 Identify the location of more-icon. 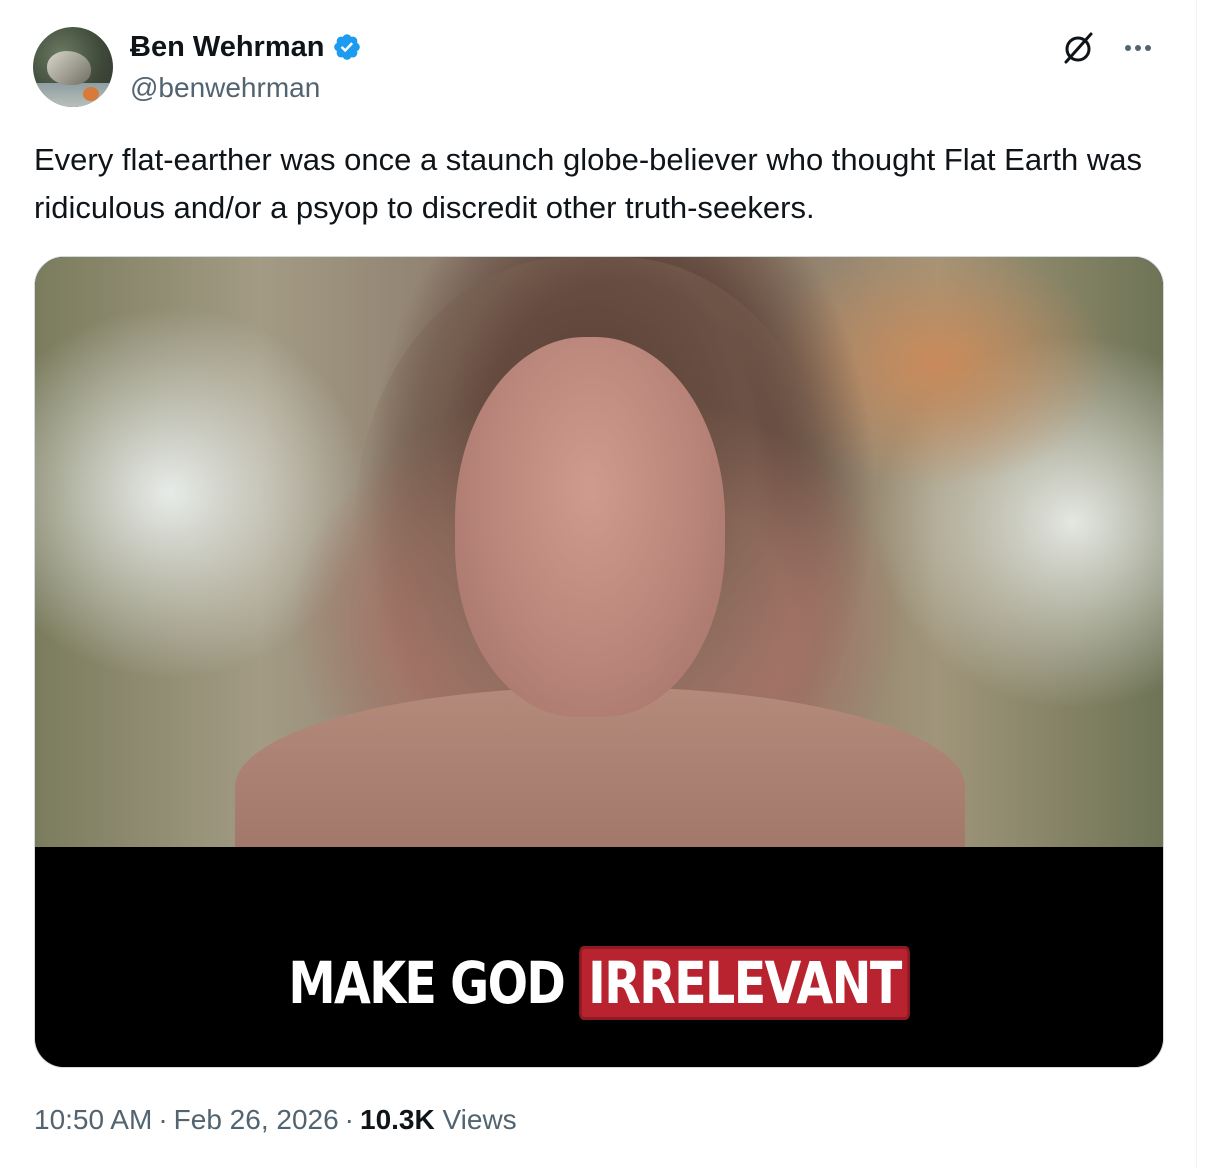
(1138, 48).